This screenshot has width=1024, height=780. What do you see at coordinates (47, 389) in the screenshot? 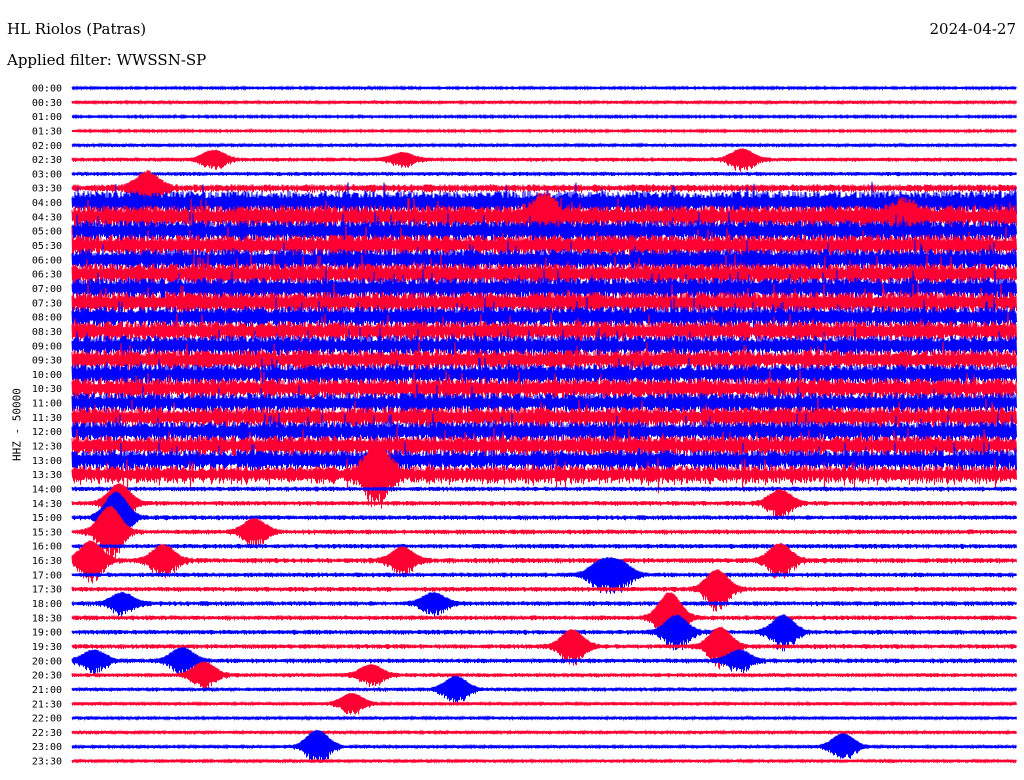
I see `time-tick-label: 10:30` at bounding box center [47, 389].